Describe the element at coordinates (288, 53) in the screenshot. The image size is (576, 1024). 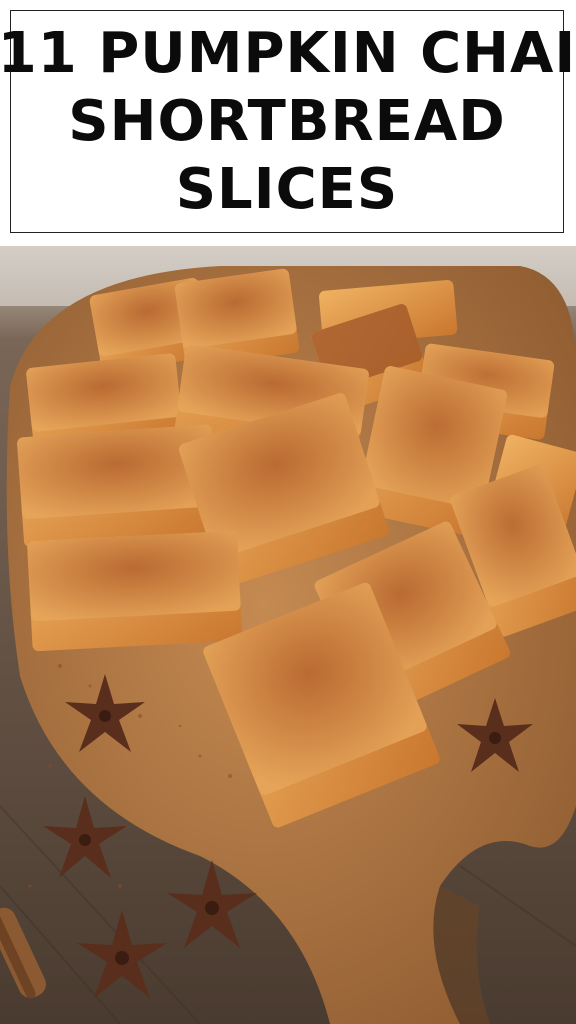
I see `title-line-1: 11 PUMPKIN CHAI` at that location.